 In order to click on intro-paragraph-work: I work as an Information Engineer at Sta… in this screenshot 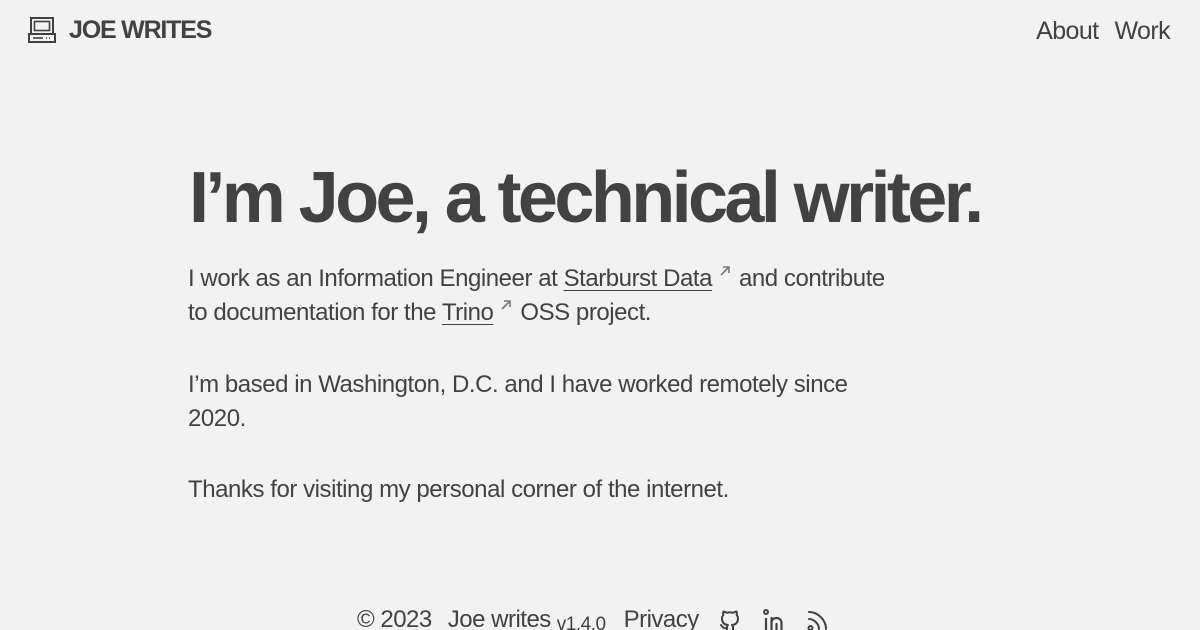, I will do `click(538, 296)`.